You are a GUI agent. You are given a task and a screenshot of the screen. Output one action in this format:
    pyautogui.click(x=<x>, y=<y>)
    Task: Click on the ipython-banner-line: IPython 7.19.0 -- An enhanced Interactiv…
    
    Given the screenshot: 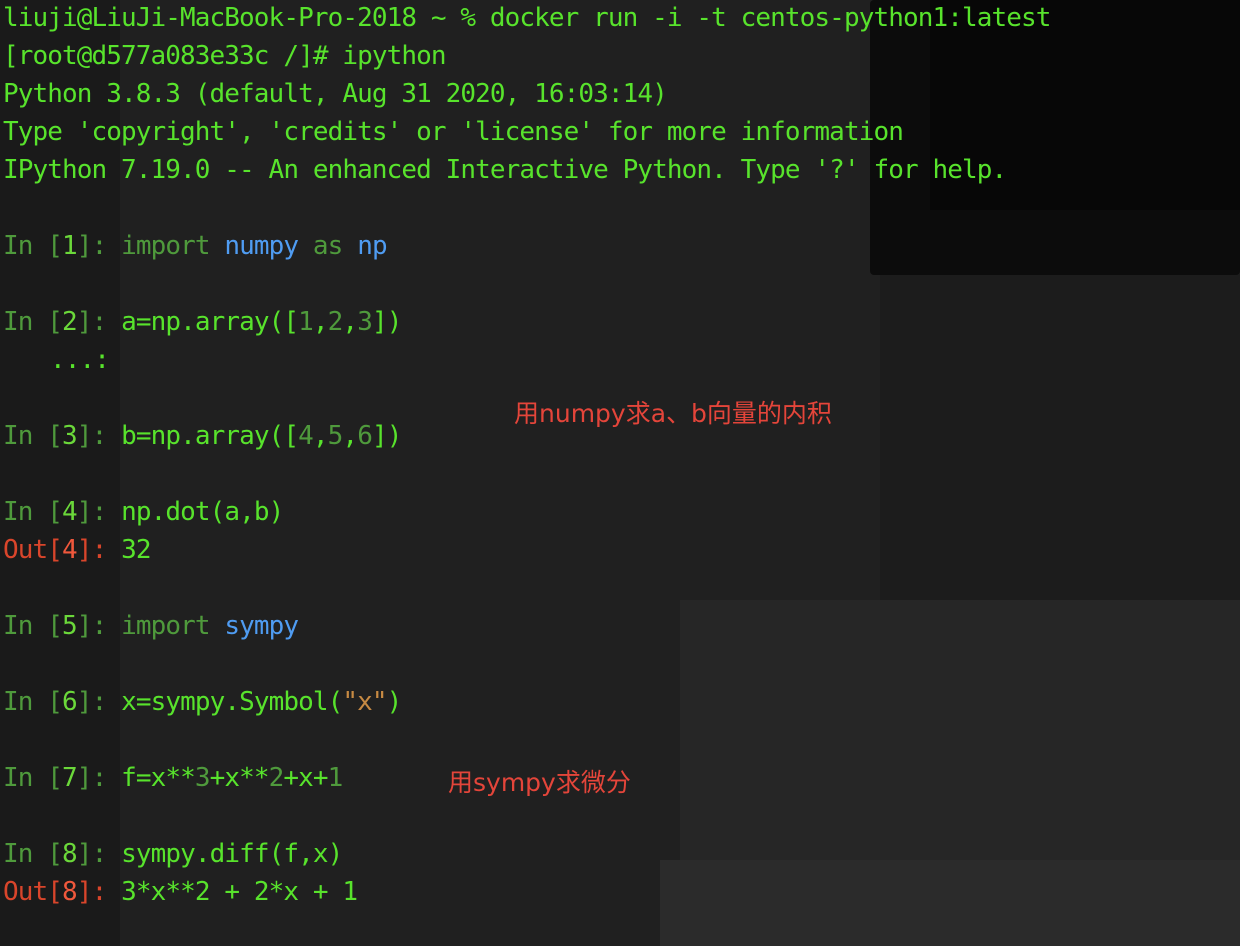 What is the action you would take?
    pyautogui.click(x=505, y=170)
    